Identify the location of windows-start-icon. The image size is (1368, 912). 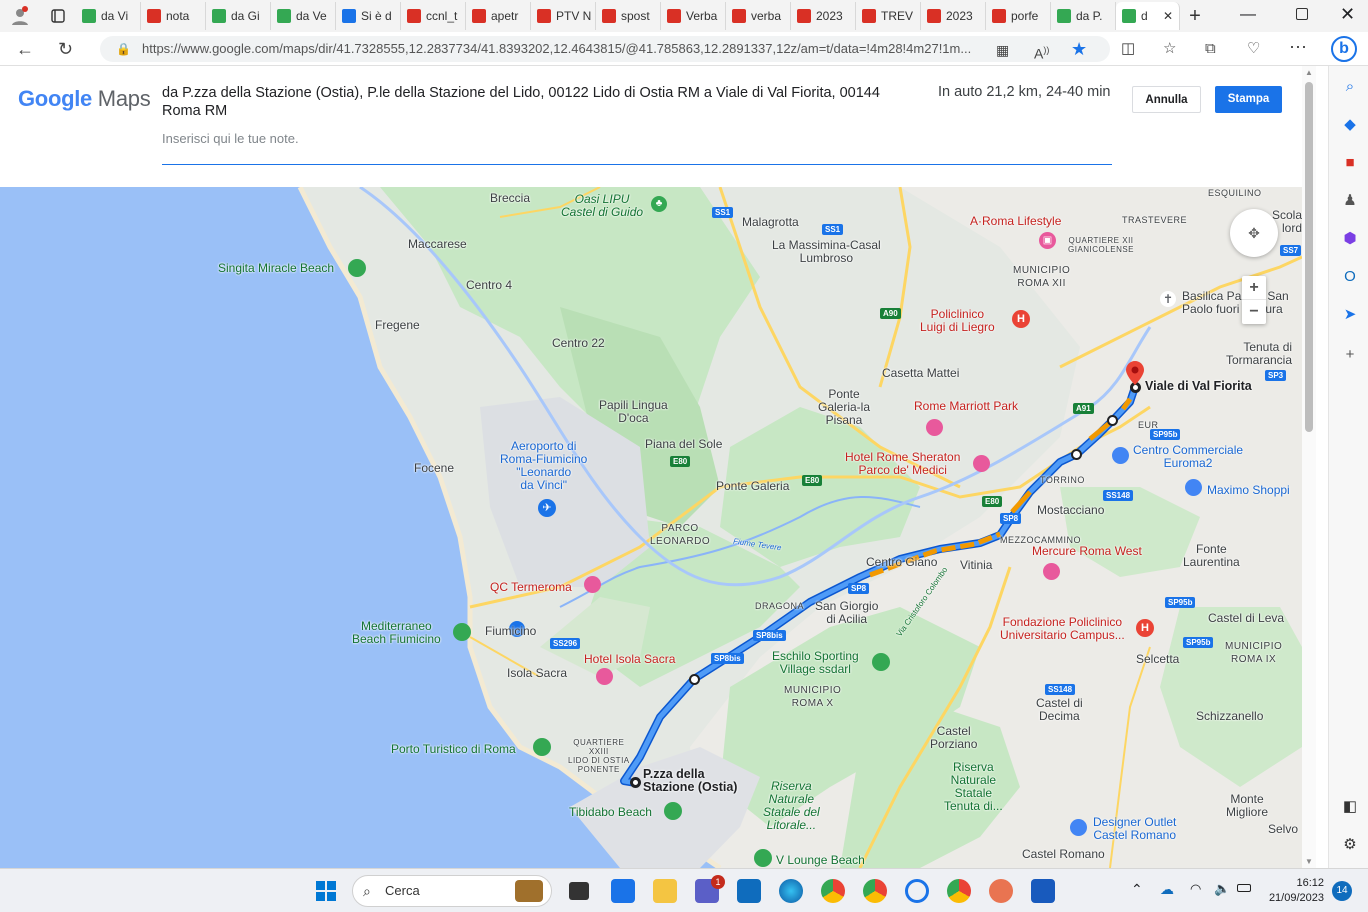
(326, 891).